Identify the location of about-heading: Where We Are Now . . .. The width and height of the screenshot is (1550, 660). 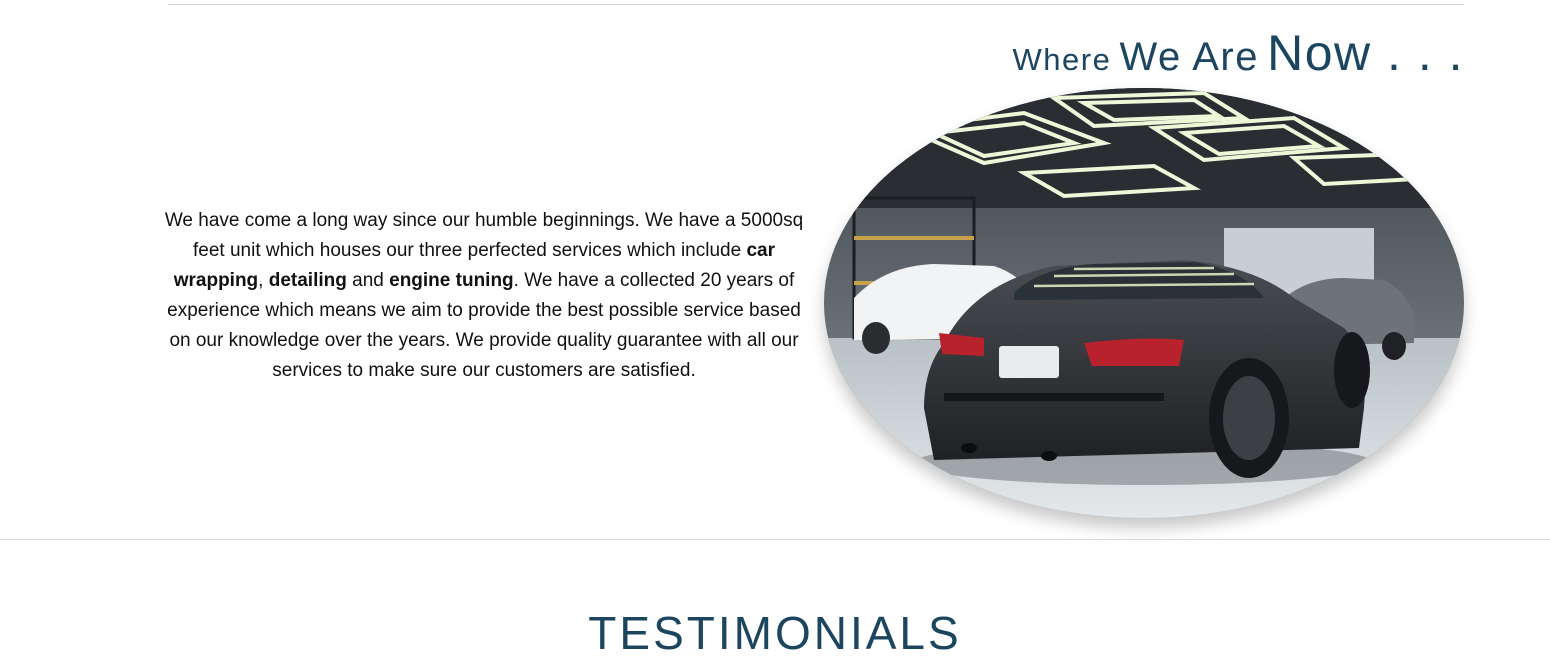
(1238, 53).